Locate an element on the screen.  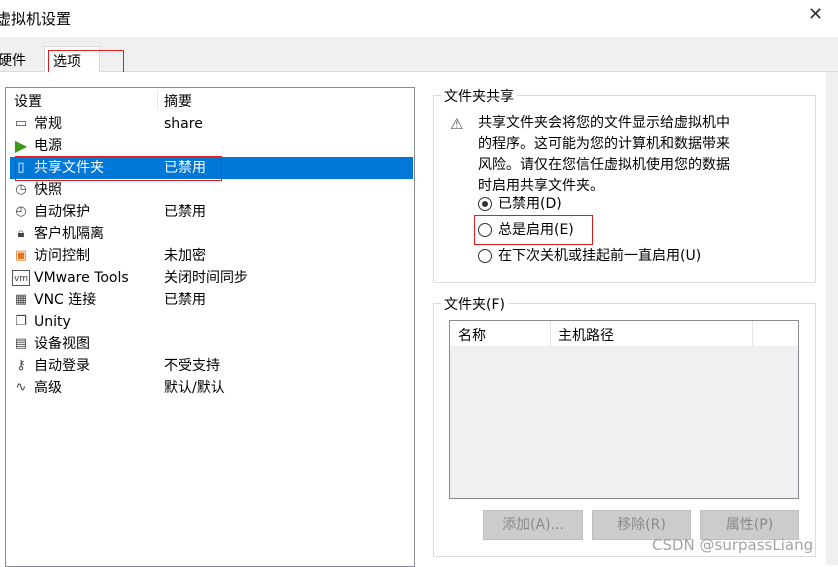
warning-line: 风险。请仅在您信任虚拟机使用您的数据 is located at coordinates (604, 165).